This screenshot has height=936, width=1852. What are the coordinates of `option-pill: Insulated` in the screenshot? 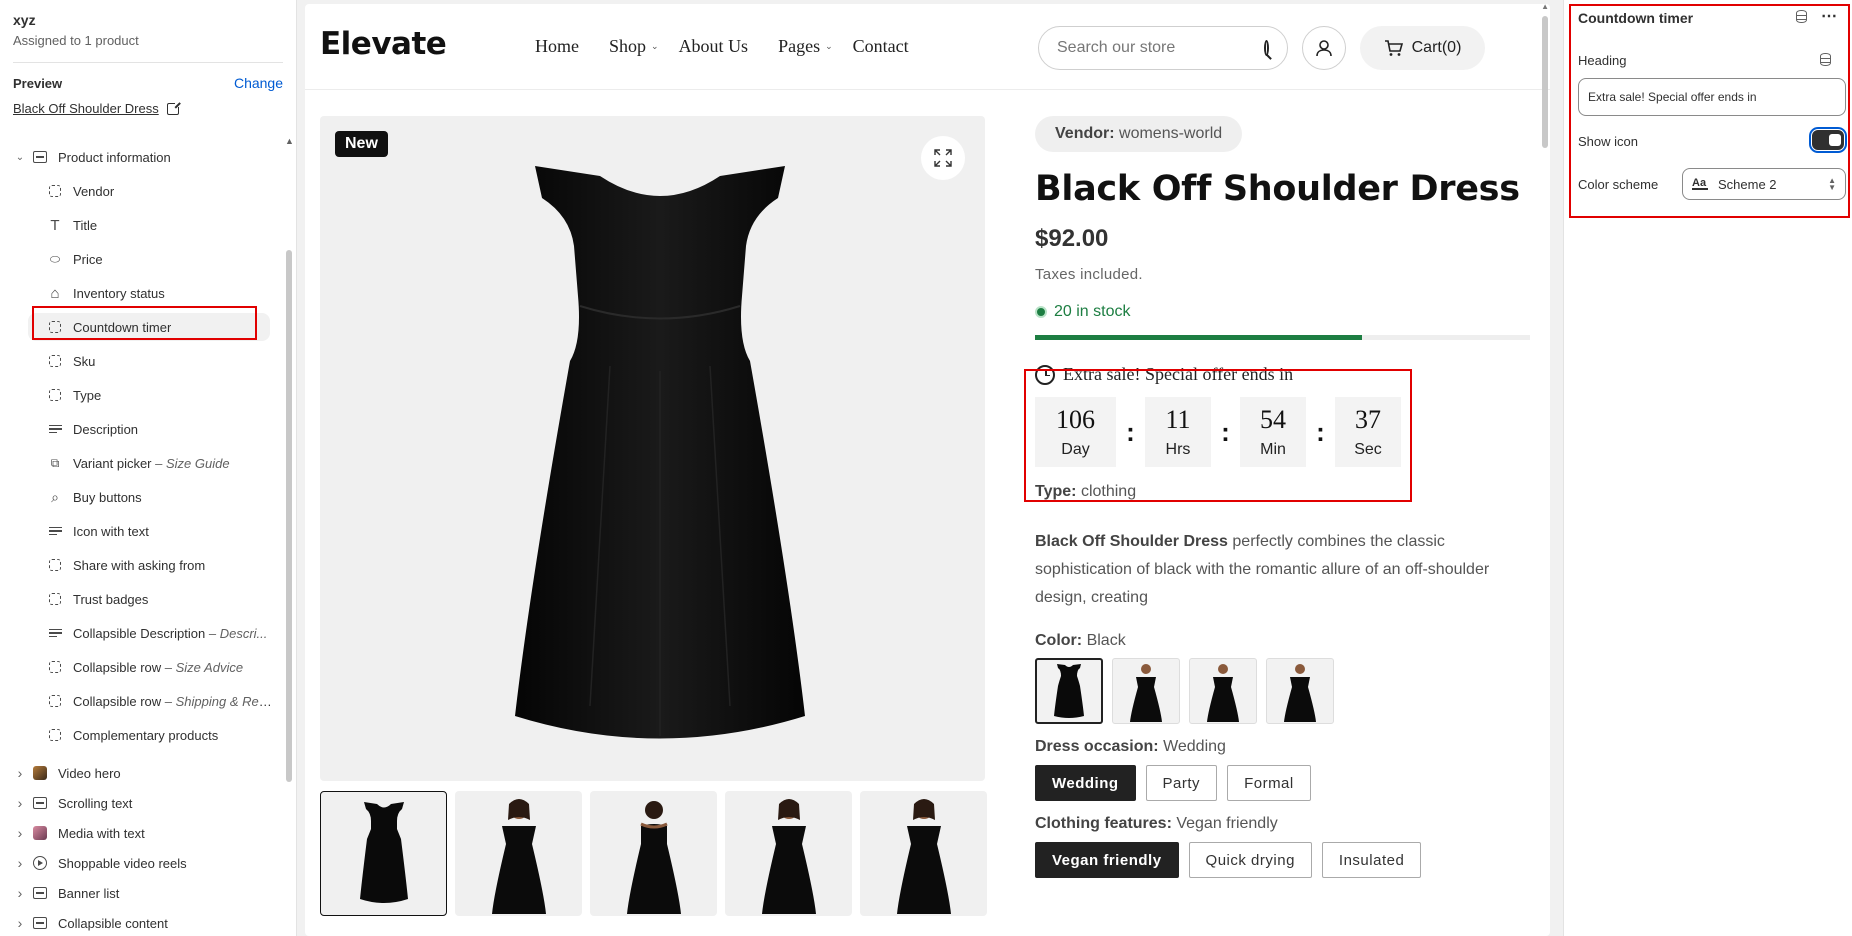 It's located at (1371, 860).